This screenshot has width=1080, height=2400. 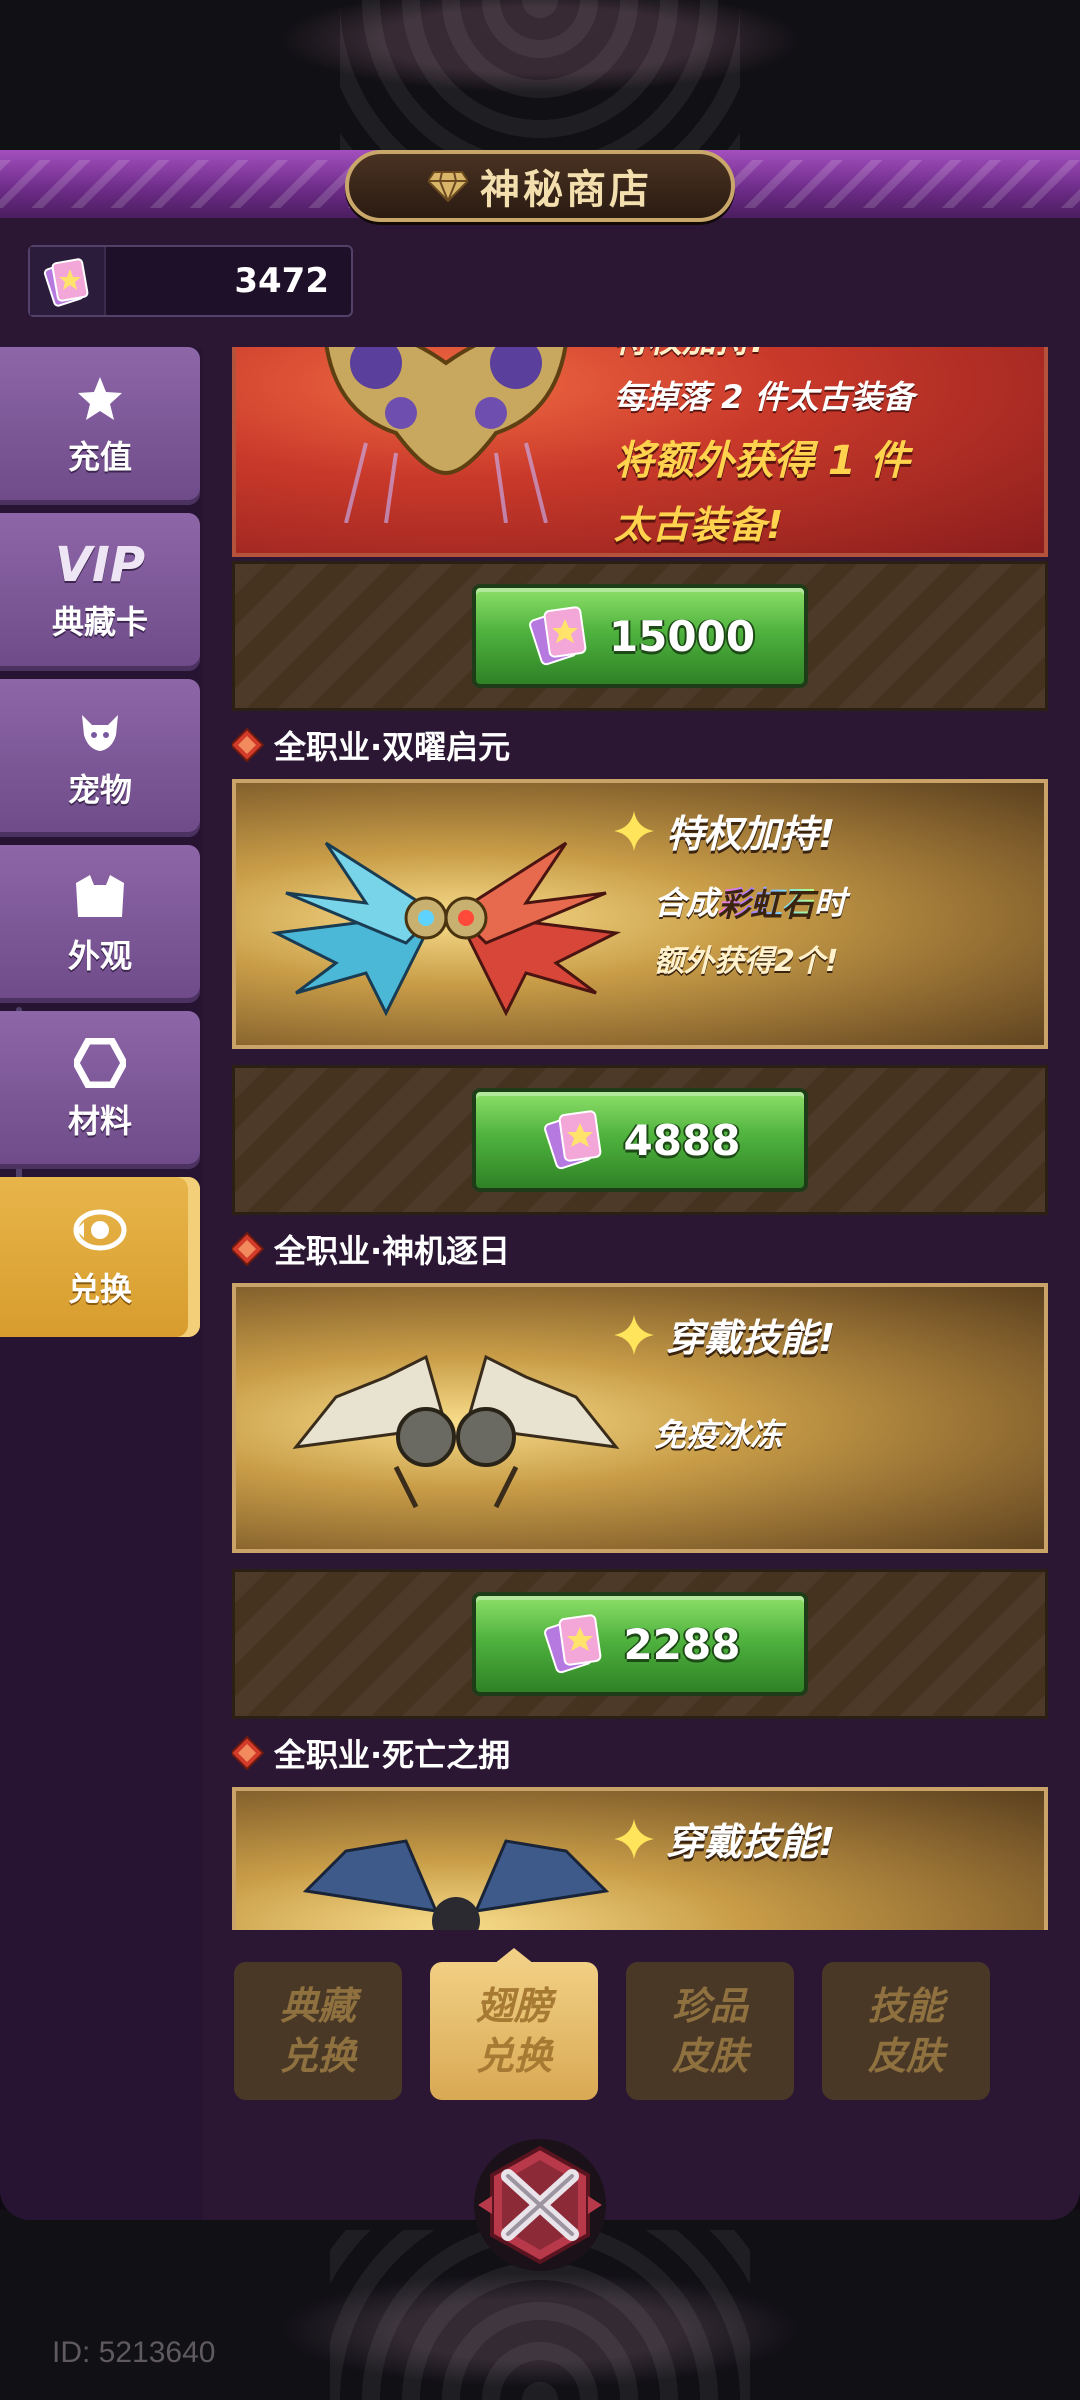 I want to click on perk-text: 特权加持! 每掉落 2 件太古装备 将额外获得 1 件 太古装备!, so click(x=804, y=448).